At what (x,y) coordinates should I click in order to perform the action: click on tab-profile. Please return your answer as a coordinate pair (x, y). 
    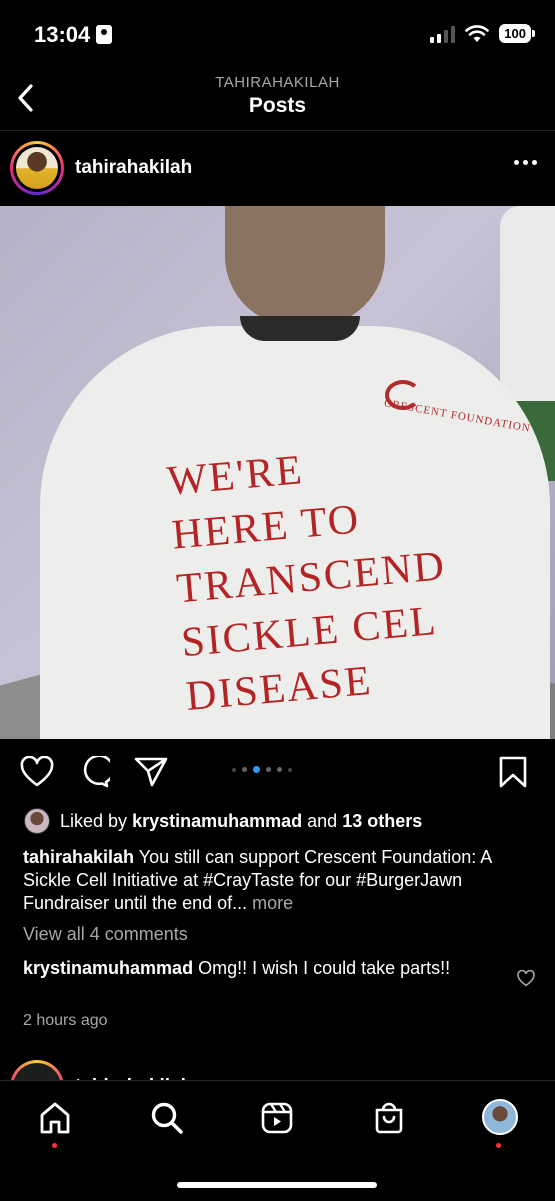
    Looking at the image, I should click on (500, 1117).